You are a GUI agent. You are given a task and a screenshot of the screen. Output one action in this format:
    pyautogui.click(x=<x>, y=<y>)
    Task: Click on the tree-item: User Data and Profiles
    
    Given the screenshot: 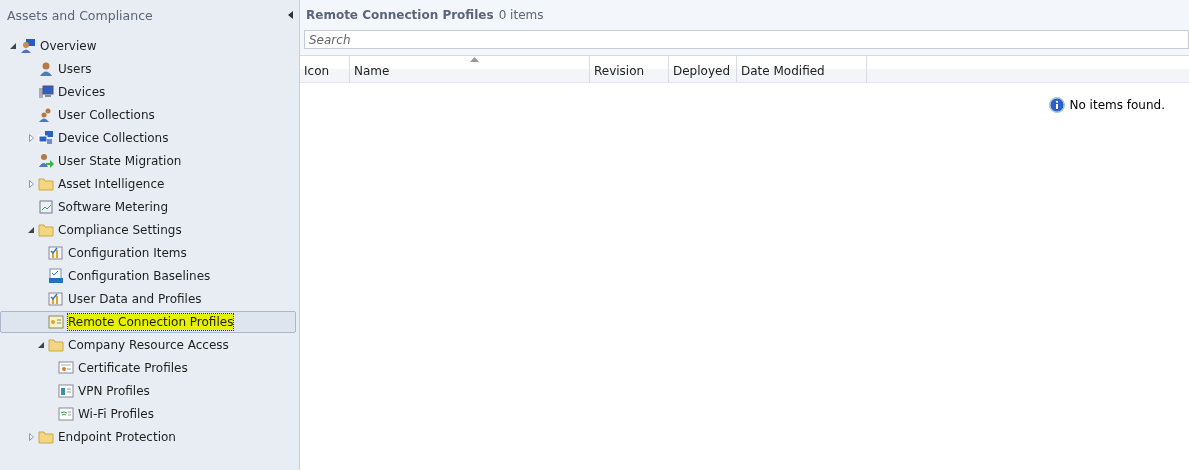 What is the action you would take?
    pyautogui.click(x=148, y=299)
    